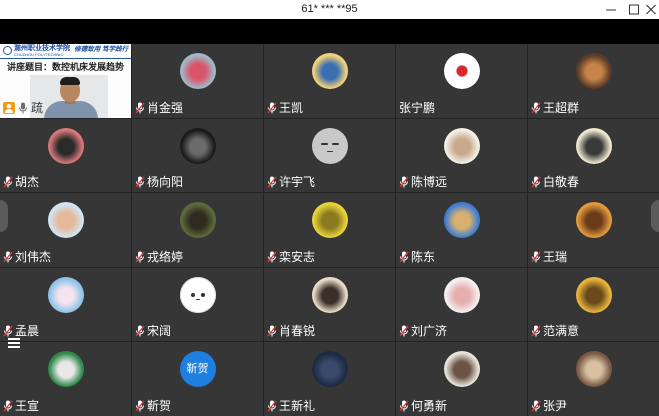 The height and width of the screenshot is (416, 659). What do you see at coordinates (417, 108) in the screenshot?
I see `participant-name-label: 张宁鹏` at bounding box center [417, 108].